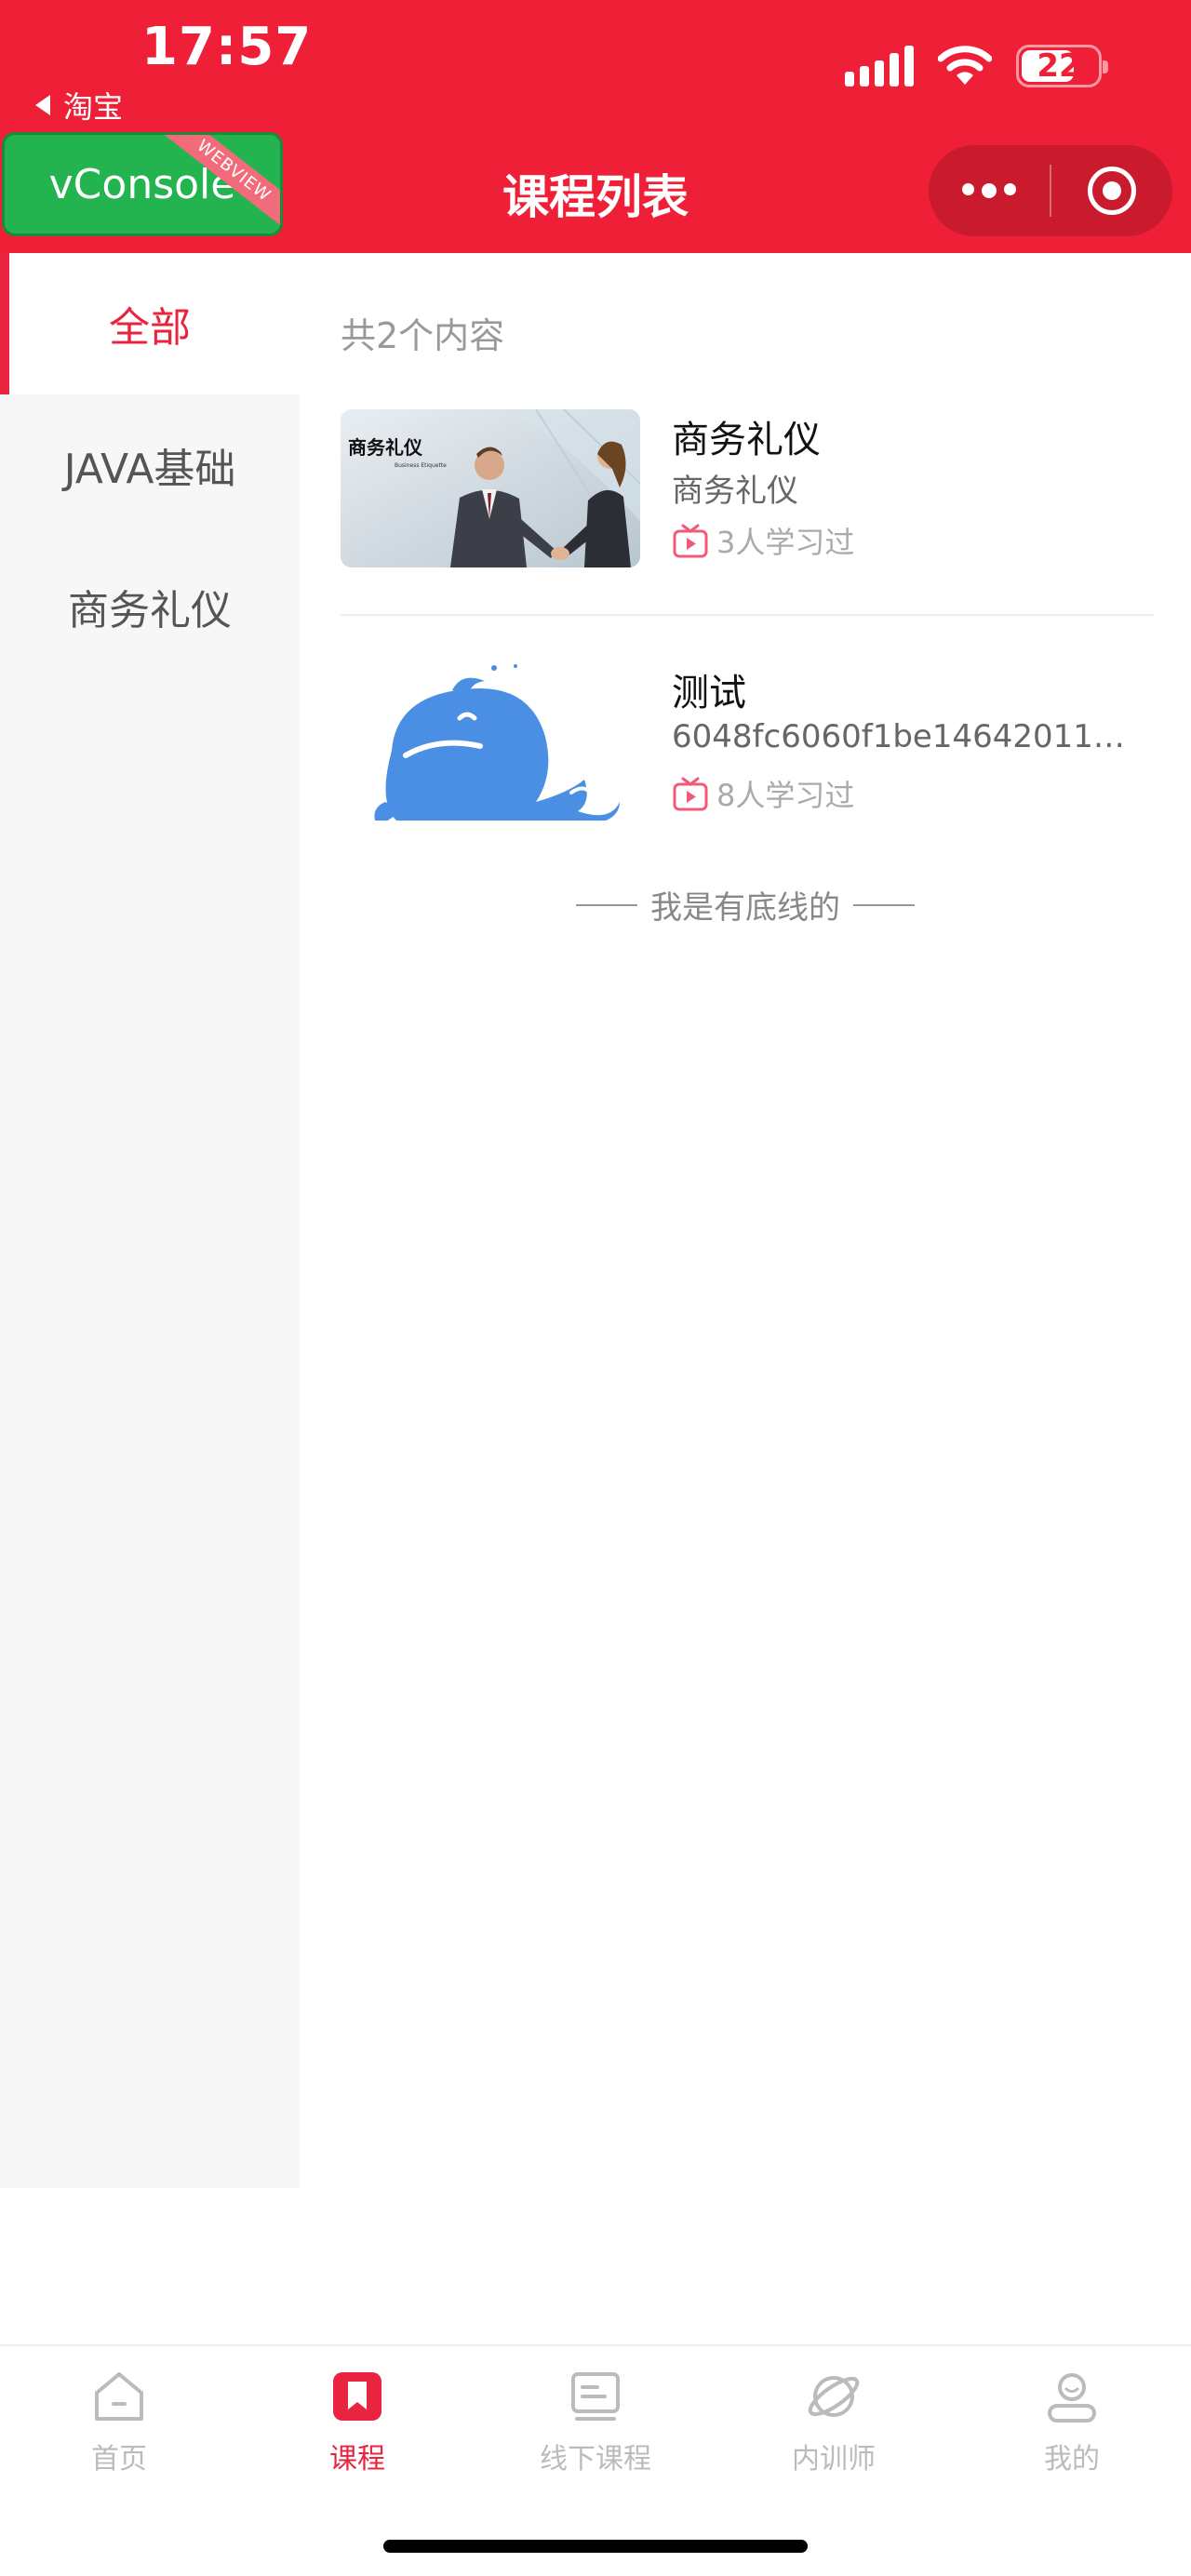  I want to click on course-stats: 3人学习过, so click(763, 540).